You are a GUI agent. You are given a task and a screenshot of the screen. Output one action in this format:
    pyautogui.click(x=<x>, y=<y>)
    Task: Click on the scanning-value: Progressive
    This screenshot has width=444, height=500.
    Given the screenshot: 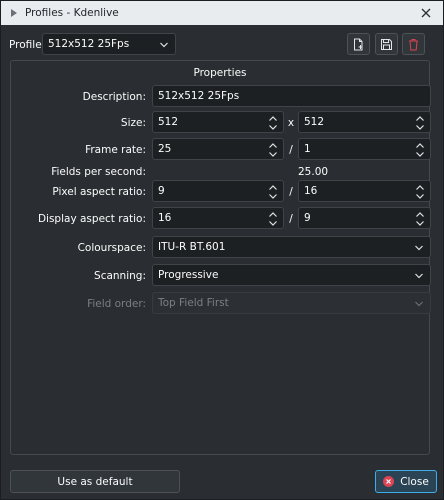 What is the action you would take?
    pyautogui.click(x=188, y=275)
    